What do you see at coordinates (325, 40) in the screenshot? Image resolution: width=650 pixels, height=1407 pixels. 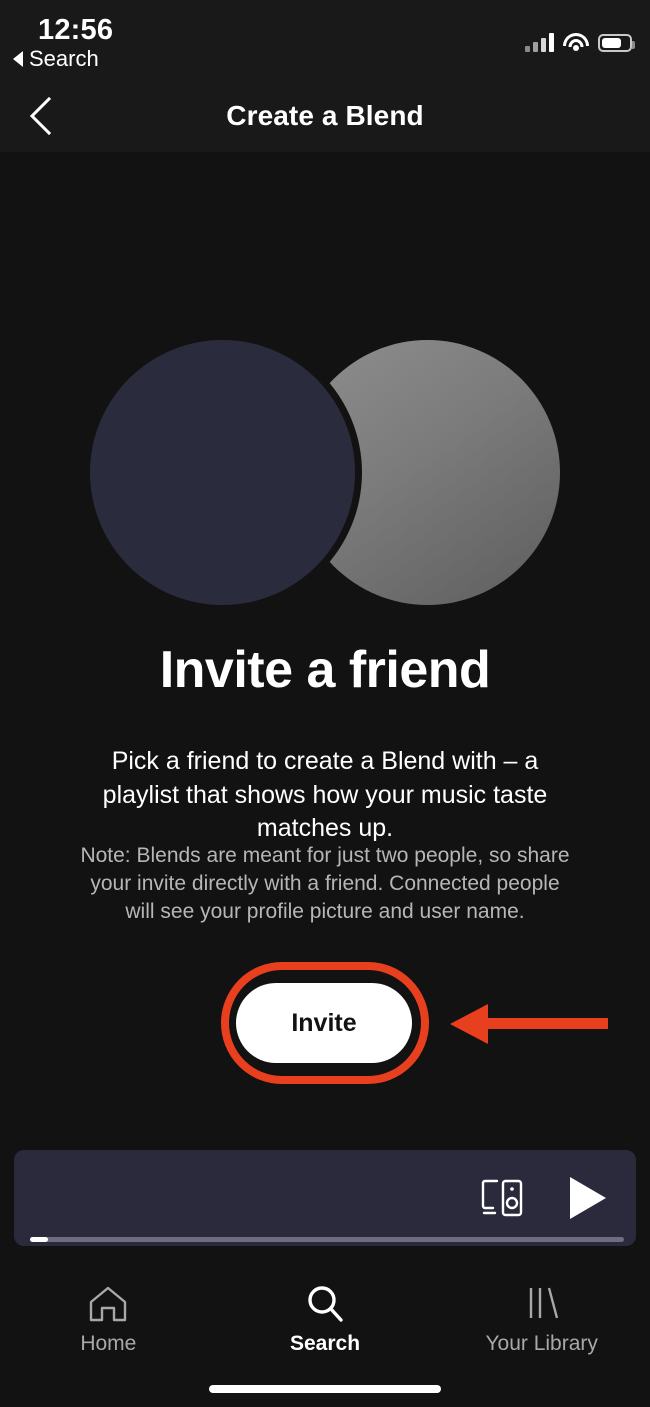 I see `status-bar: 12:56 Search` at bounding box center [325, 40].